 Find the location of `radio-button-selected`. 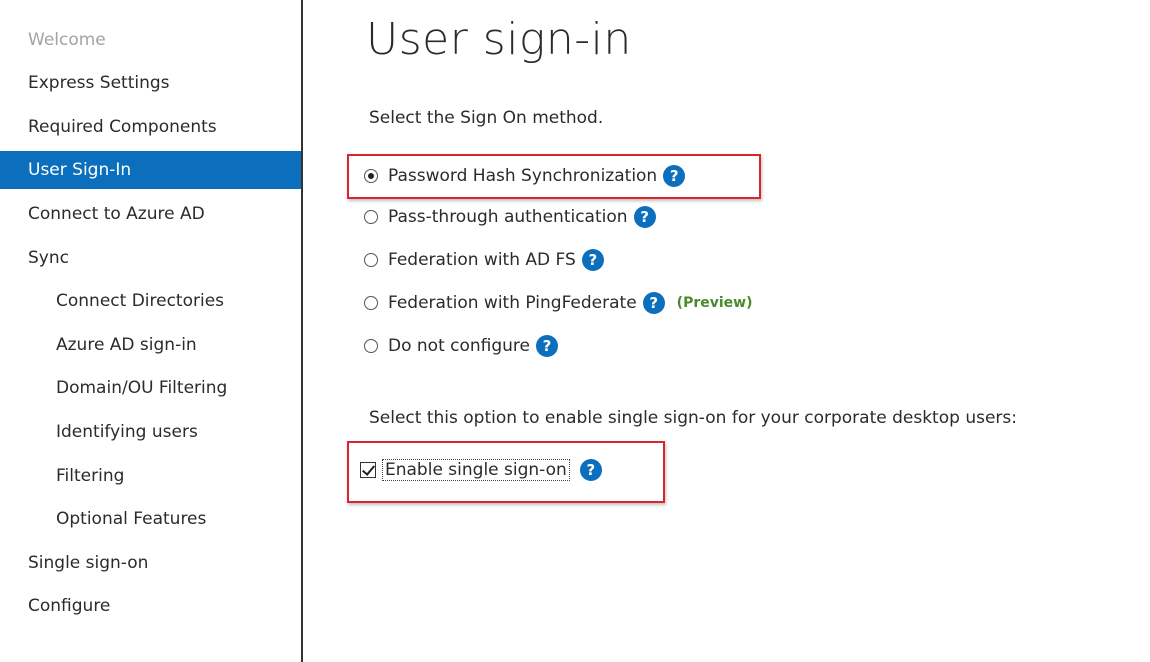

radio-button-selected is located at coordinates (371, 176).